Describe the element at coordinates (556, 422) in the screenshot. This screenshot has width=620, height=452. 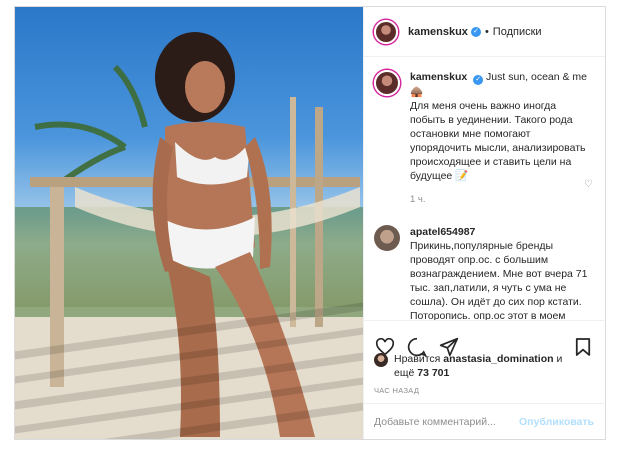
I see `publish-button: Опубликовать` at that location.